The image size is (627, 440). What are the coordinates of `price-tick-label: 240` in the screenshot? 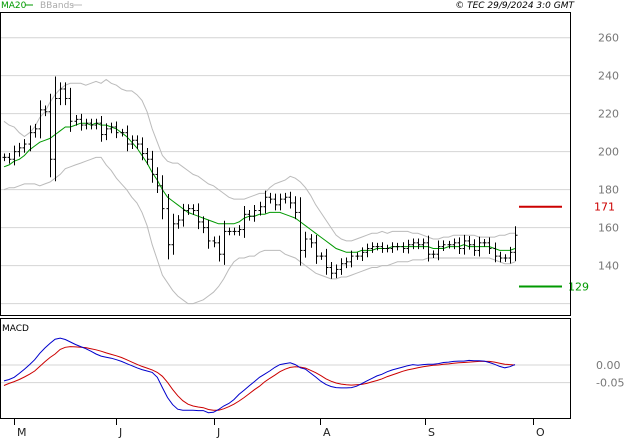 It's located at (608, 76).